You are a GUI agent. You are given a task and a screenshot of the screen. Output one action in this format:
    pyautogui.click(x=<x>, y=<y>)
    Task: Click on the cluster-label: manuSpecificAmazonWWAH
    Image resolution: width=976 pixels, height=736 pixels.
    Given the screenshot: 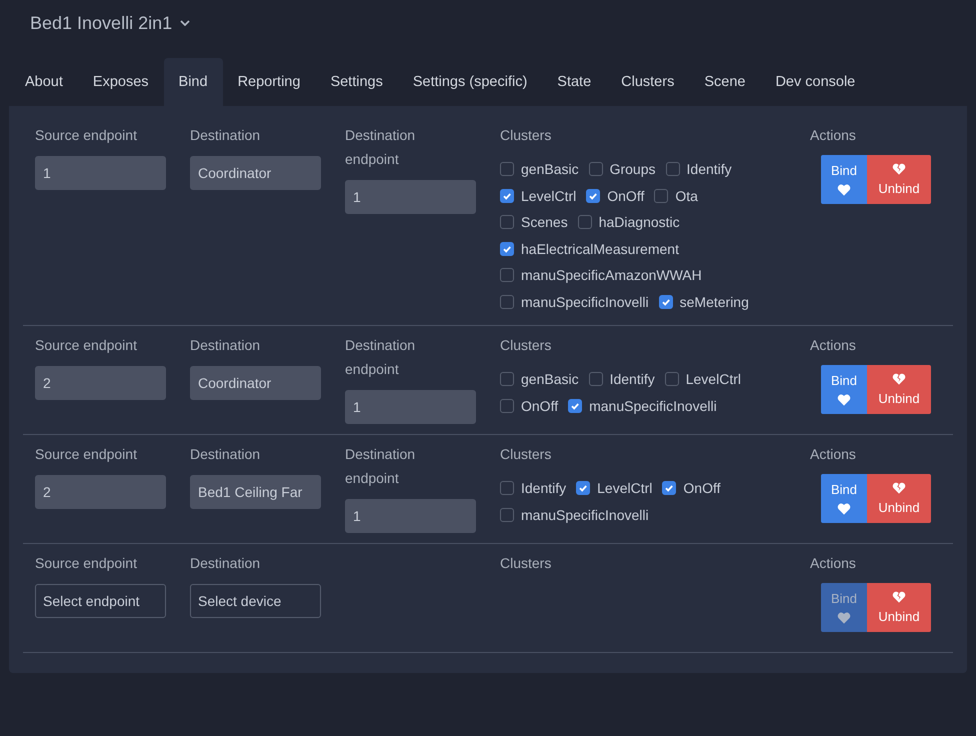 What is the action you would take?
    pyautogui.click(x=611, y=275)
    